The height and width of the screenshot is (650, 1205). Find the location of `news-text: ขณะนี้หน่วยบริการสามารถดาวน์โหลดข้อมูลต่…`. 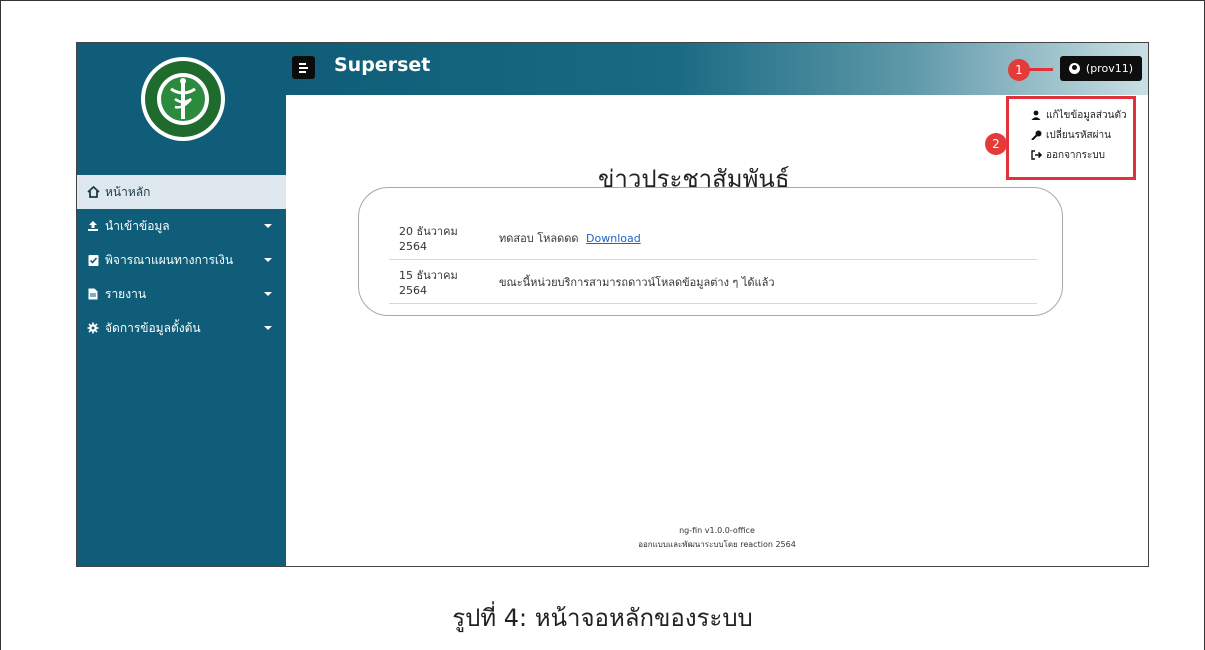

news-text: ขณะนี้หน่วยบริการสามารถดาวน์โหลดข้อมูลต่… is located at coordinates (763, 281).